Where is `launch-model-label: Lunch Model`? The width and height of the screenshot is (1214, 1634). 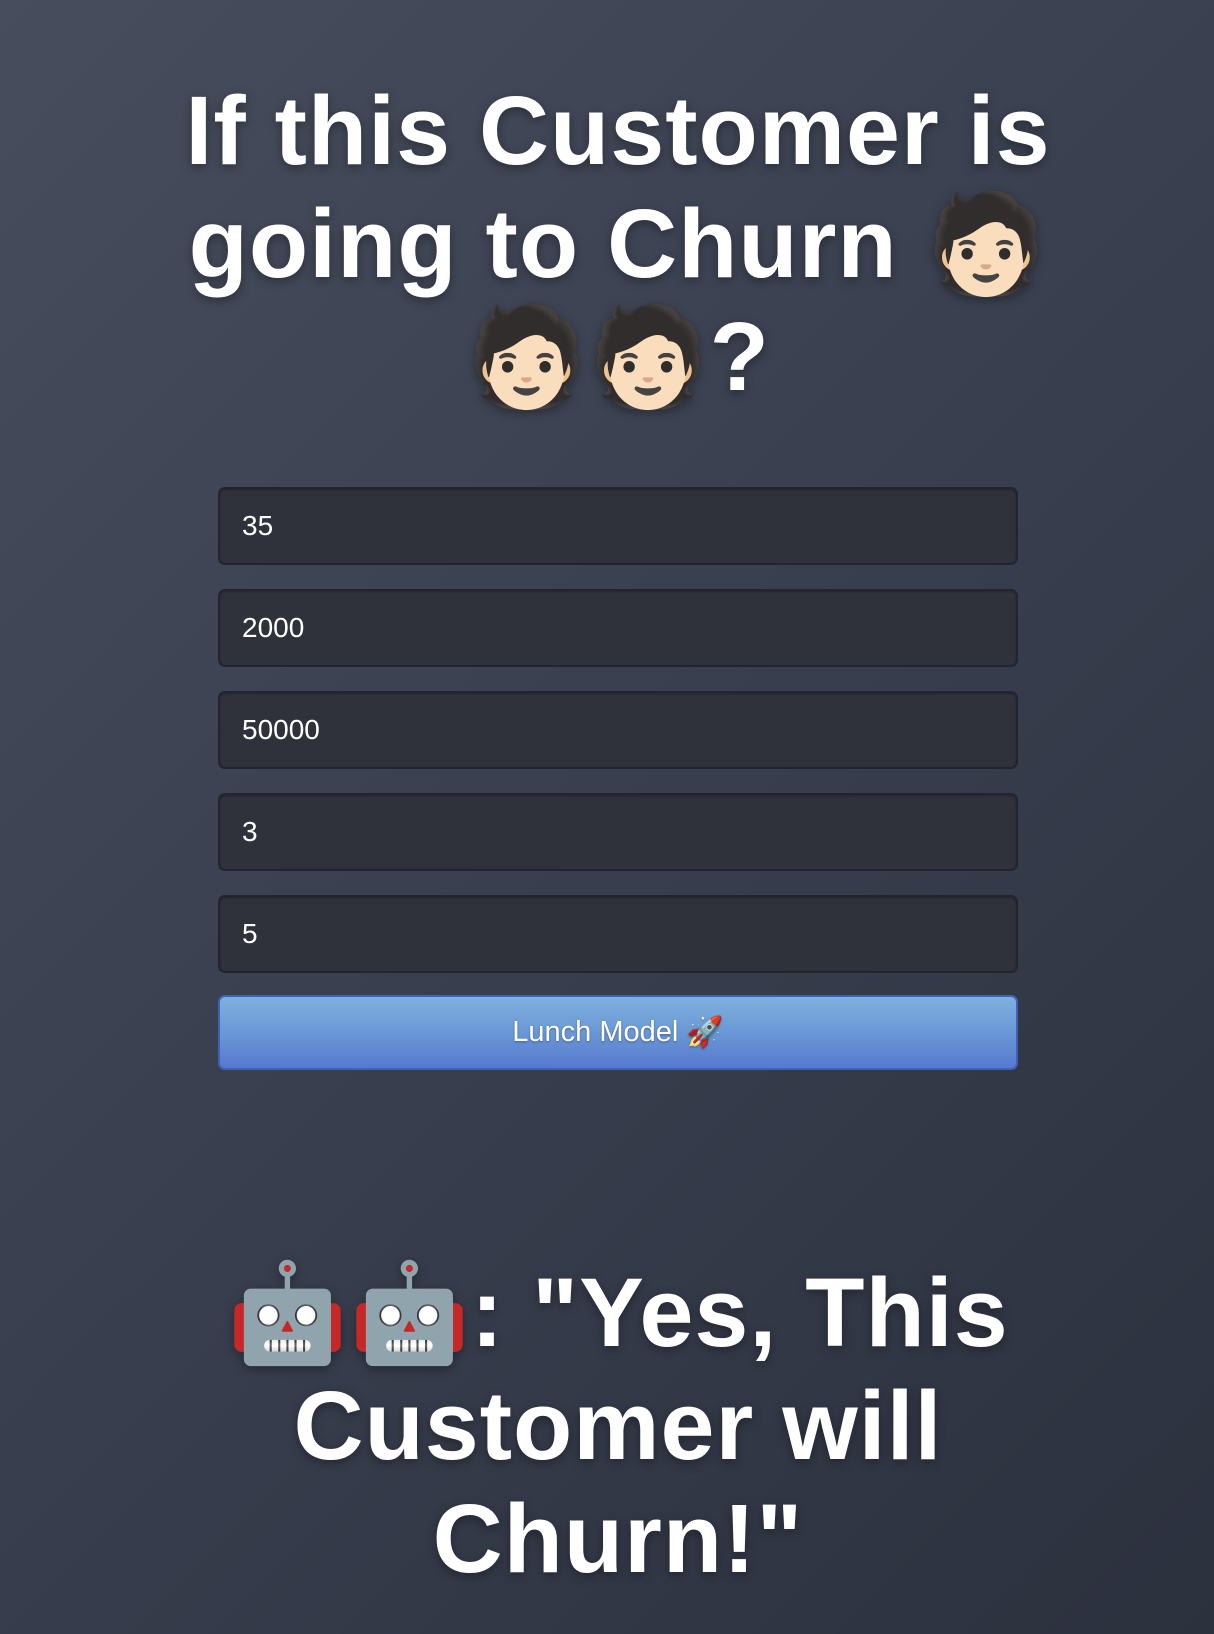 launch-model-label: Lunch Model is located at coordinates (595, 1032).